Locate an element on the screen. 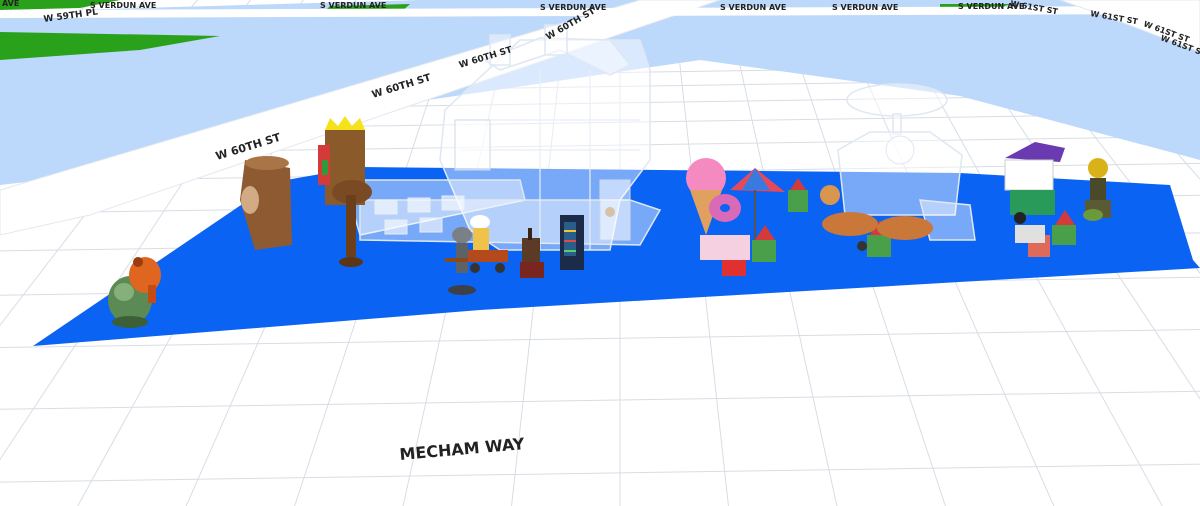  street-label-verdun-5: S VERDUN AVE is located at coordinates (865, 7).